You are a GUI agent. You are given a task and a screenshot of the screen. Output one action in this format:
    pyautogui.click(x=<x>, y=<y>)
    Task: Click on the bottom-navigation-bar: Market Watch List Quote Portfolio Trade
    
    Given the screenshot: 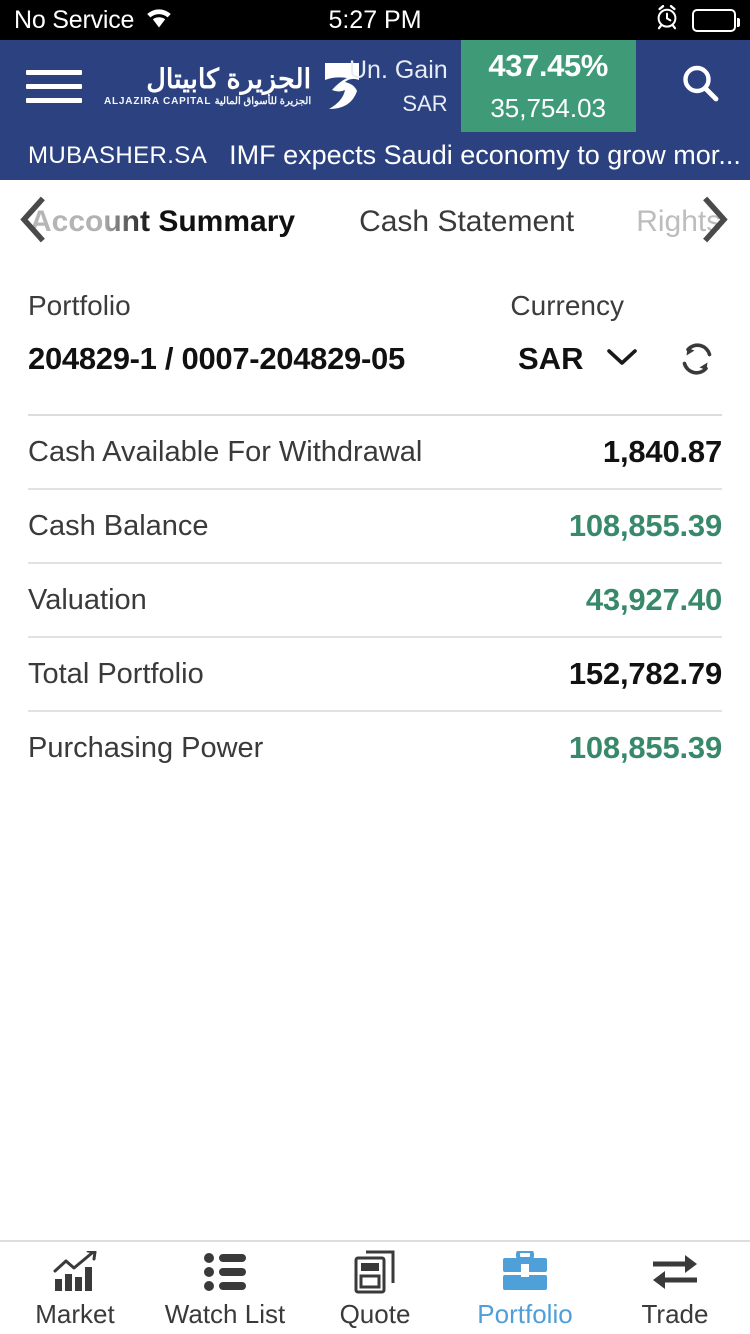 What is the action you would take?
    pyautogui.click(x=375, y=1287)
    